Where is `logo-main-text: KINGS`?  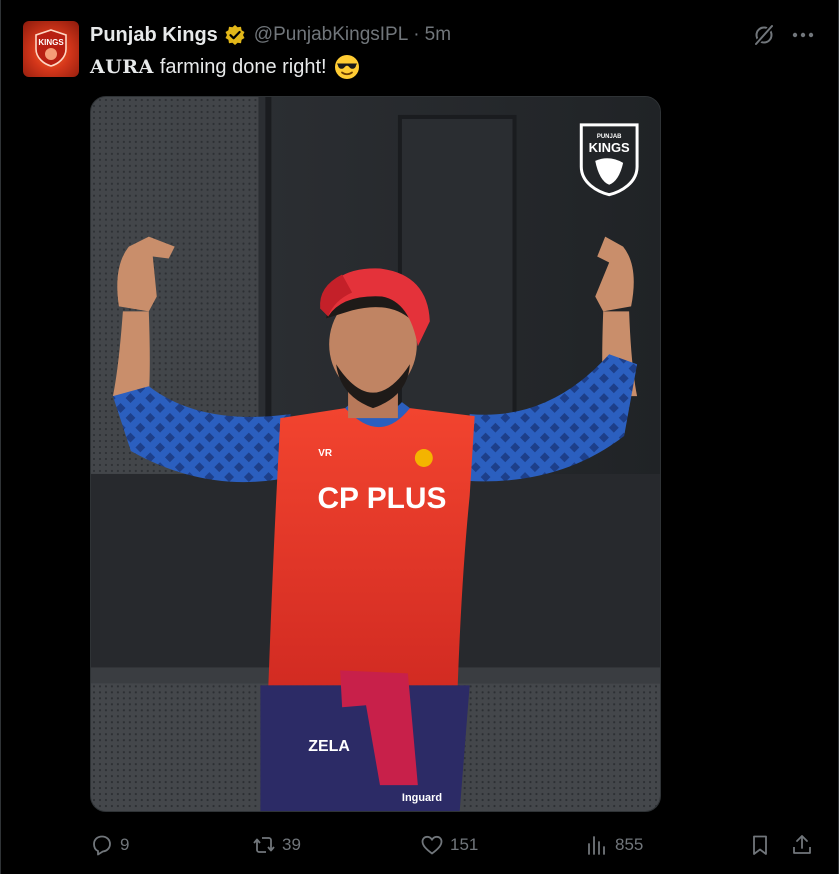
logo-main-text: KINGS is located at coordinates (609, 147).